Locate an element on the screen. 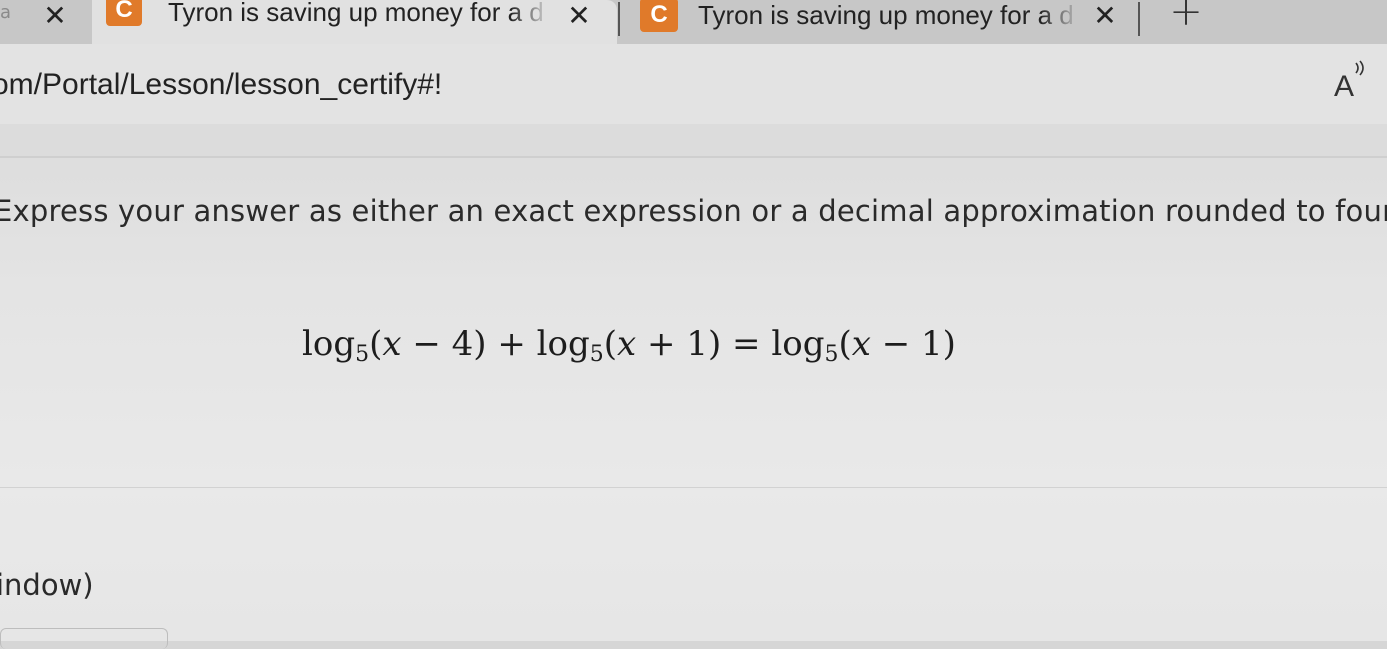 This screenshot has width=1387, height=649. tab-active: C Tyron is saving up money for a d ✕ is located at coordinates (354, 22).